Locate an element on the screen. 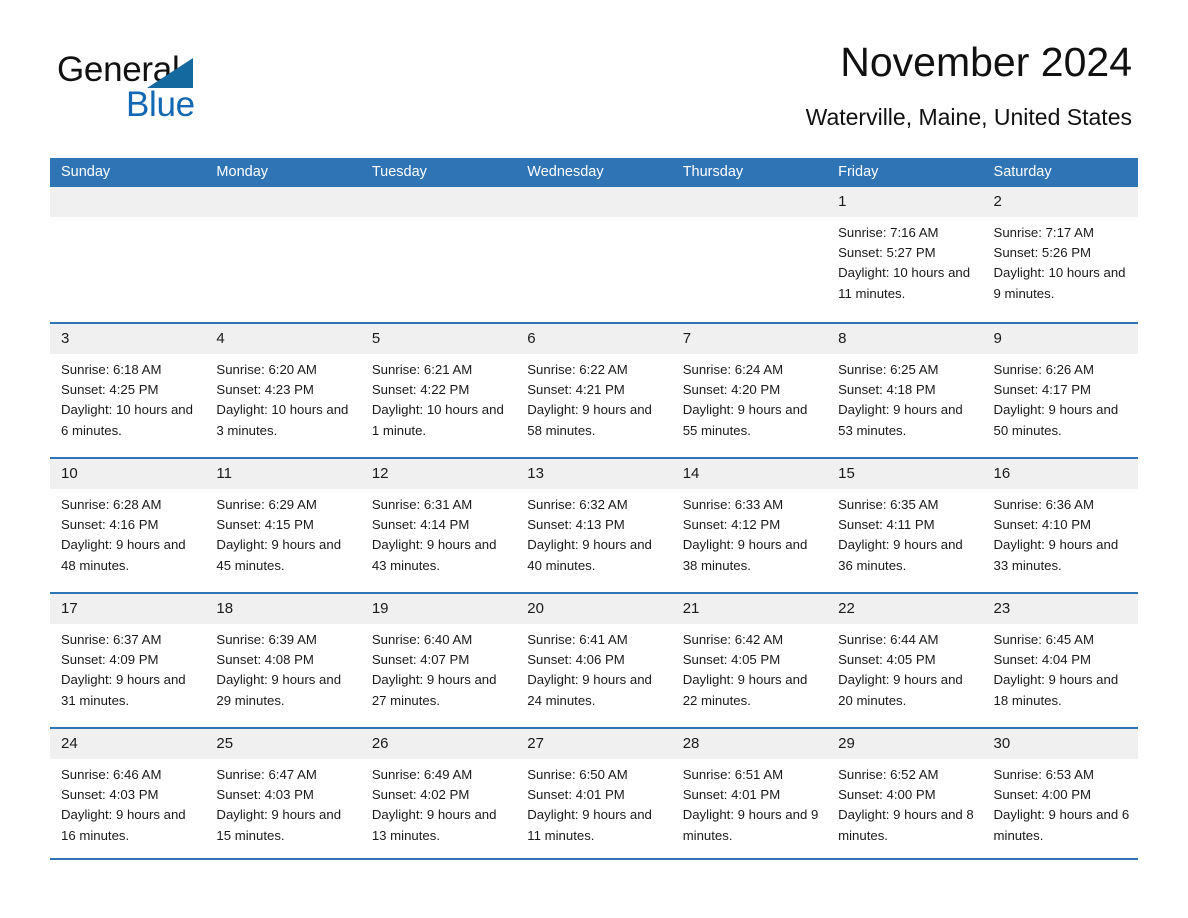 The height and width of the screenshot is (918, 1188). sunrise-text: Sunrise: 6:52 AM is located at coordinates (888, 774).